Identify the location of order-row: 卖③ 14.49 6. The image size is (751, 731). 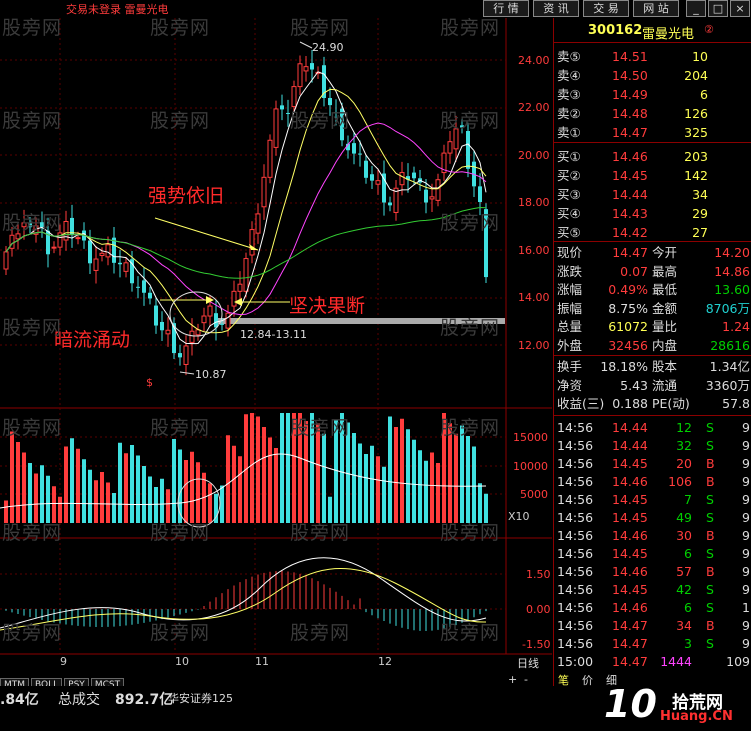
(652, 95).